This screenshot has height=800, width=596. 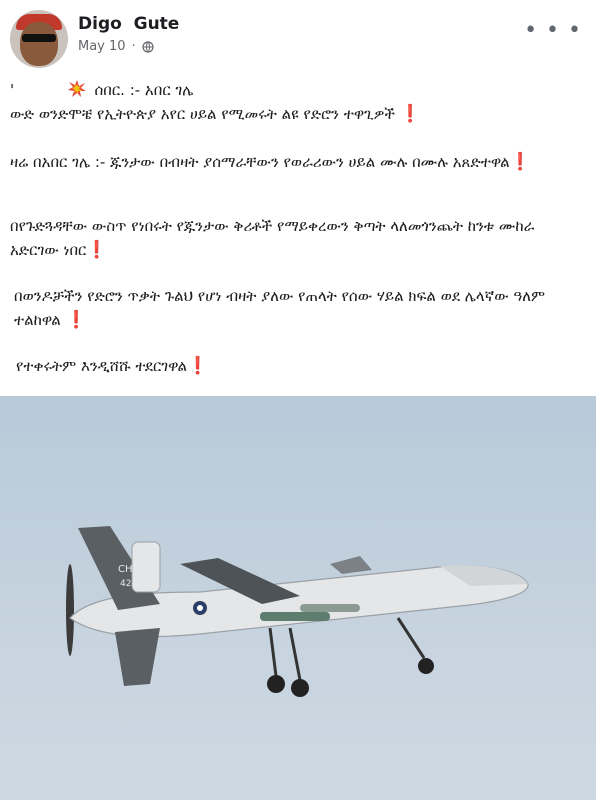 I want to click on avatar, so click(x=39, y=39).